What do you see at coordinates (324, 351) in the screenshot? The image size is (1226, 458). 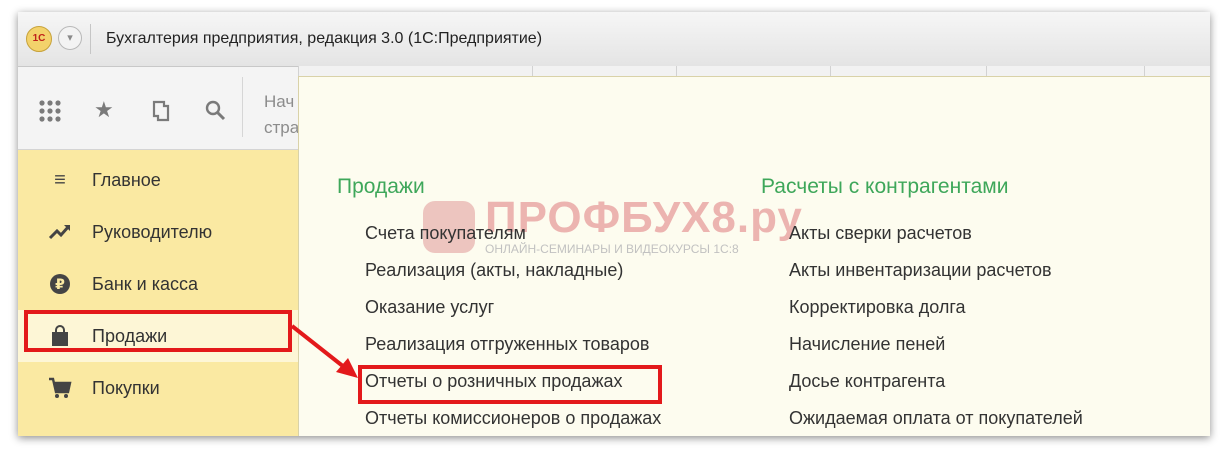 I see `annotation-arrow` at bounding box center [324, 351].